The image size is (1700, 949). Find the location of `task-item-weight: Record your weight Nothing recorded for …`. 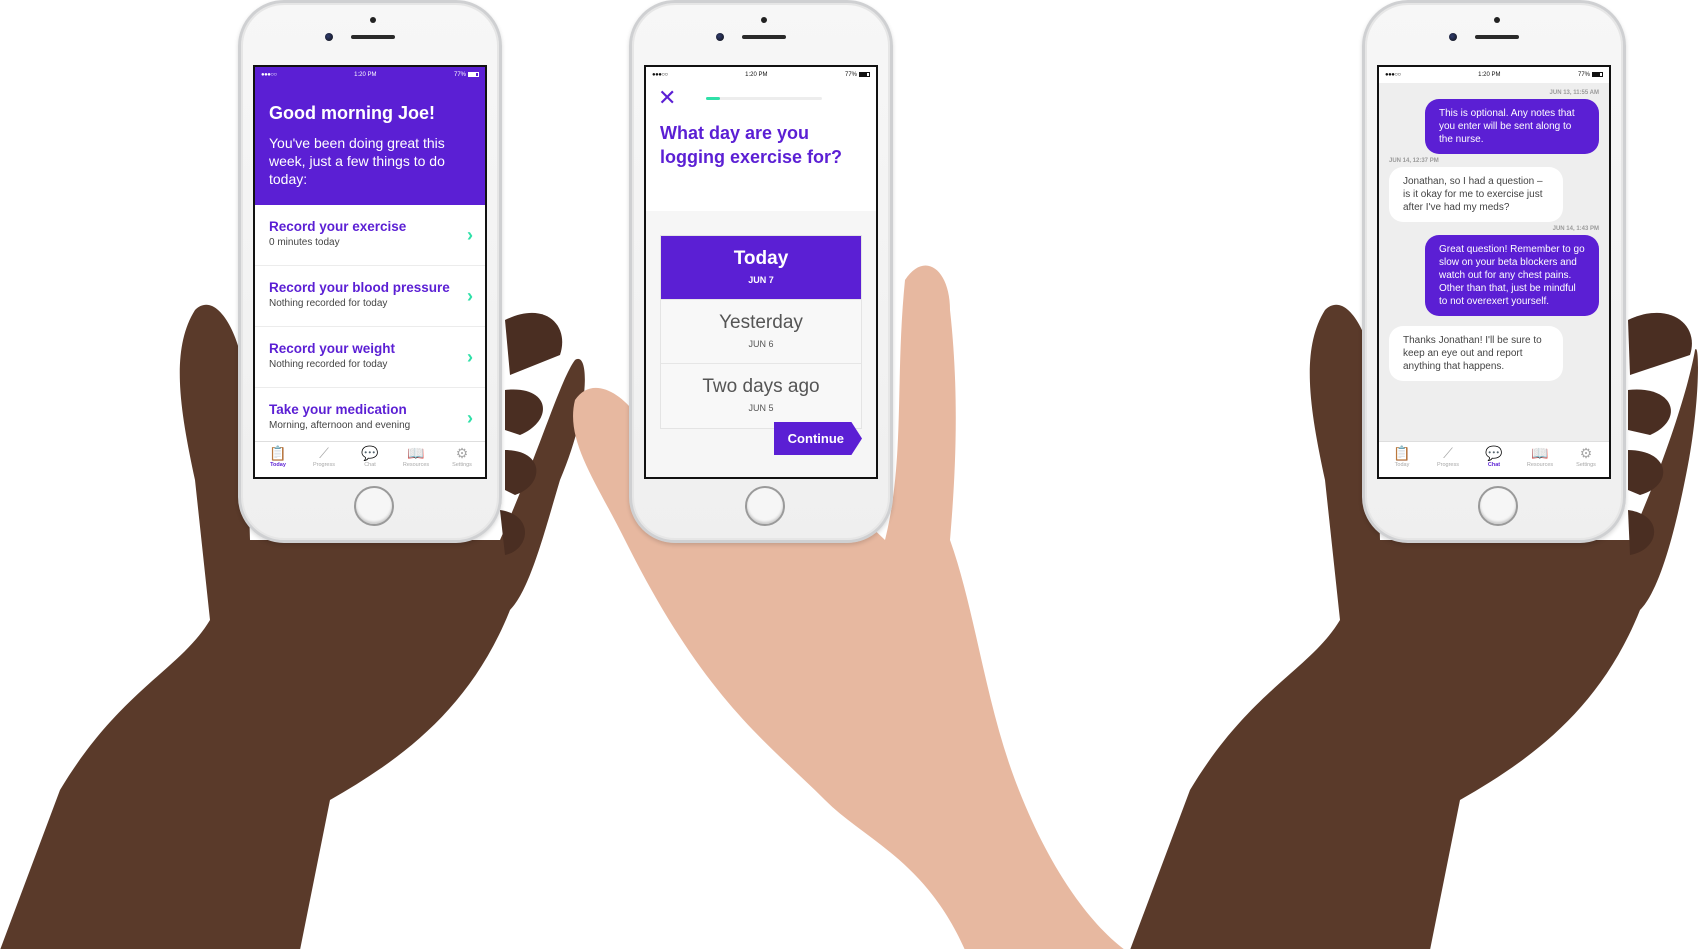

task-item-weight: Record your weight Nothing recorded for … is located at coordinates (370, 357).